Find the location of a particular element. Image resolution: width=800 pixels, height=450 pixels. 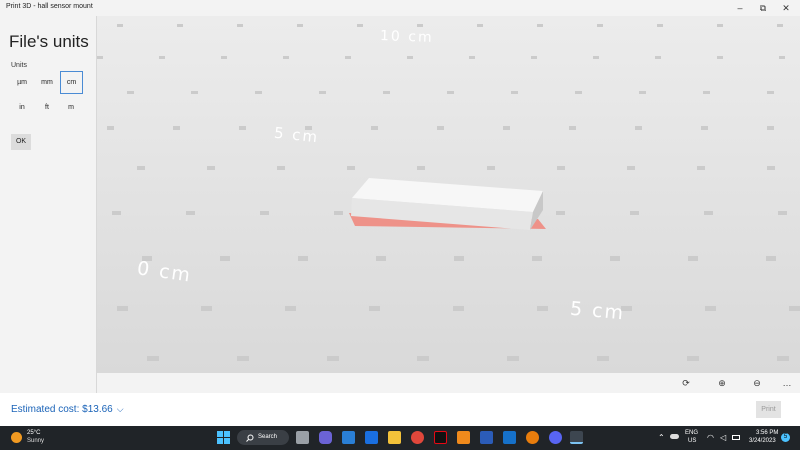

panel-title: File's units is located at coordinates (49, 41).